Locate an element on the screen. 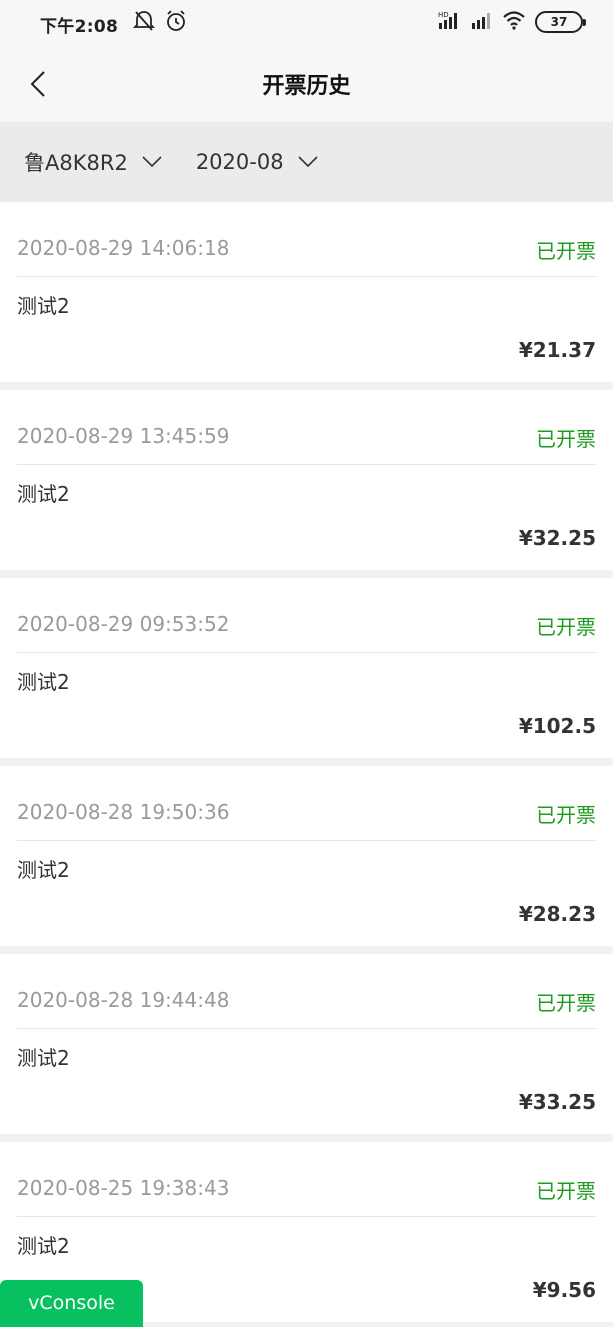 Image resolution: width=613 pixels, height=1327 pixels. nav-bar: 开票历史 is located at coordinates (306, 84).